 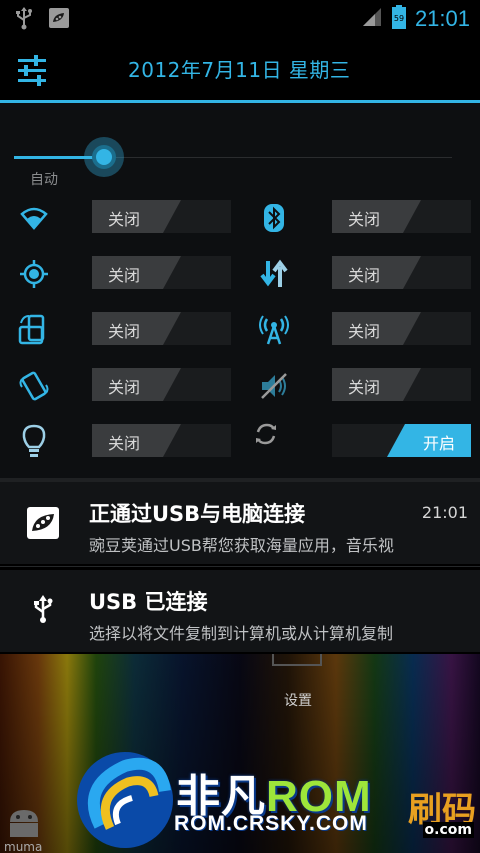 What do you see at coordinates (34, 218) in the screenshot?
I see `wifi-icon` at bounding box center [34, 218].